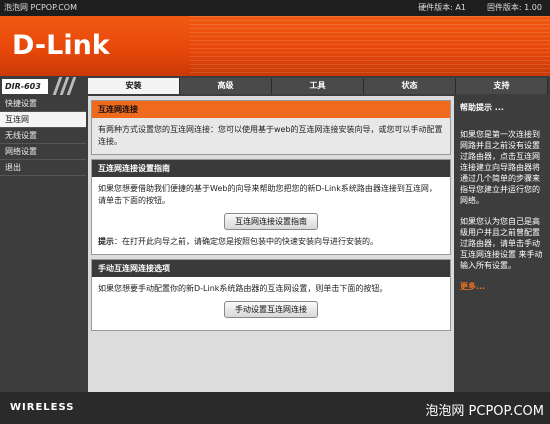  What do you see at coordinates (271, 221) in the screenshot?
I see `connection-wizard-button: 互连网连接设置指南` at bounding box center [271, 221].